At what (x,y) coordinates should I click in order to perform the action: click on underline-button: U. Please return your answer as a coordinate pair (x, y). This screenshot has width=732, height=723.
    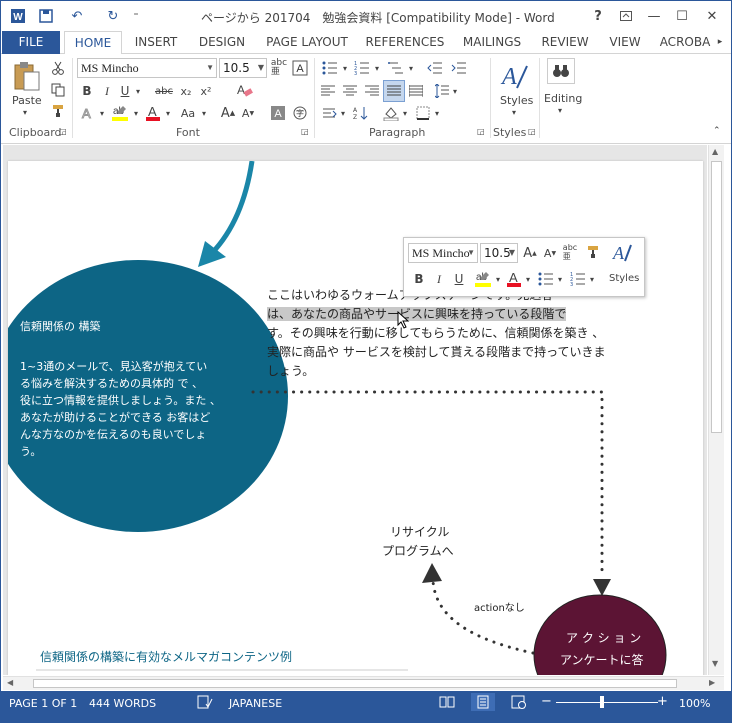
    Looking at the image, I should click on (125, 91).